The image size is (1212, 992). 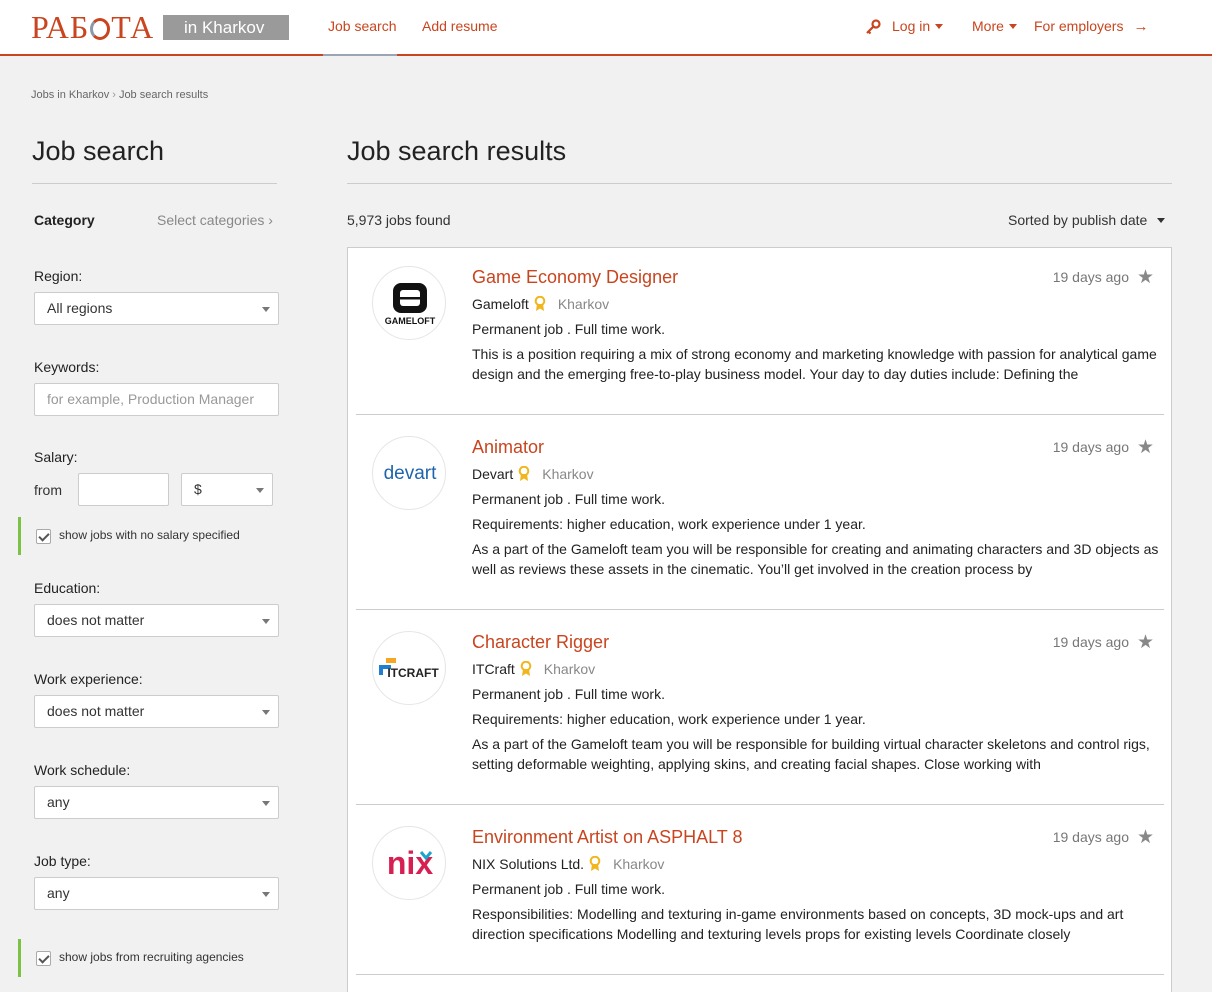 I want to click on jobtype-label: Job type:, so click(x=62, y=861).